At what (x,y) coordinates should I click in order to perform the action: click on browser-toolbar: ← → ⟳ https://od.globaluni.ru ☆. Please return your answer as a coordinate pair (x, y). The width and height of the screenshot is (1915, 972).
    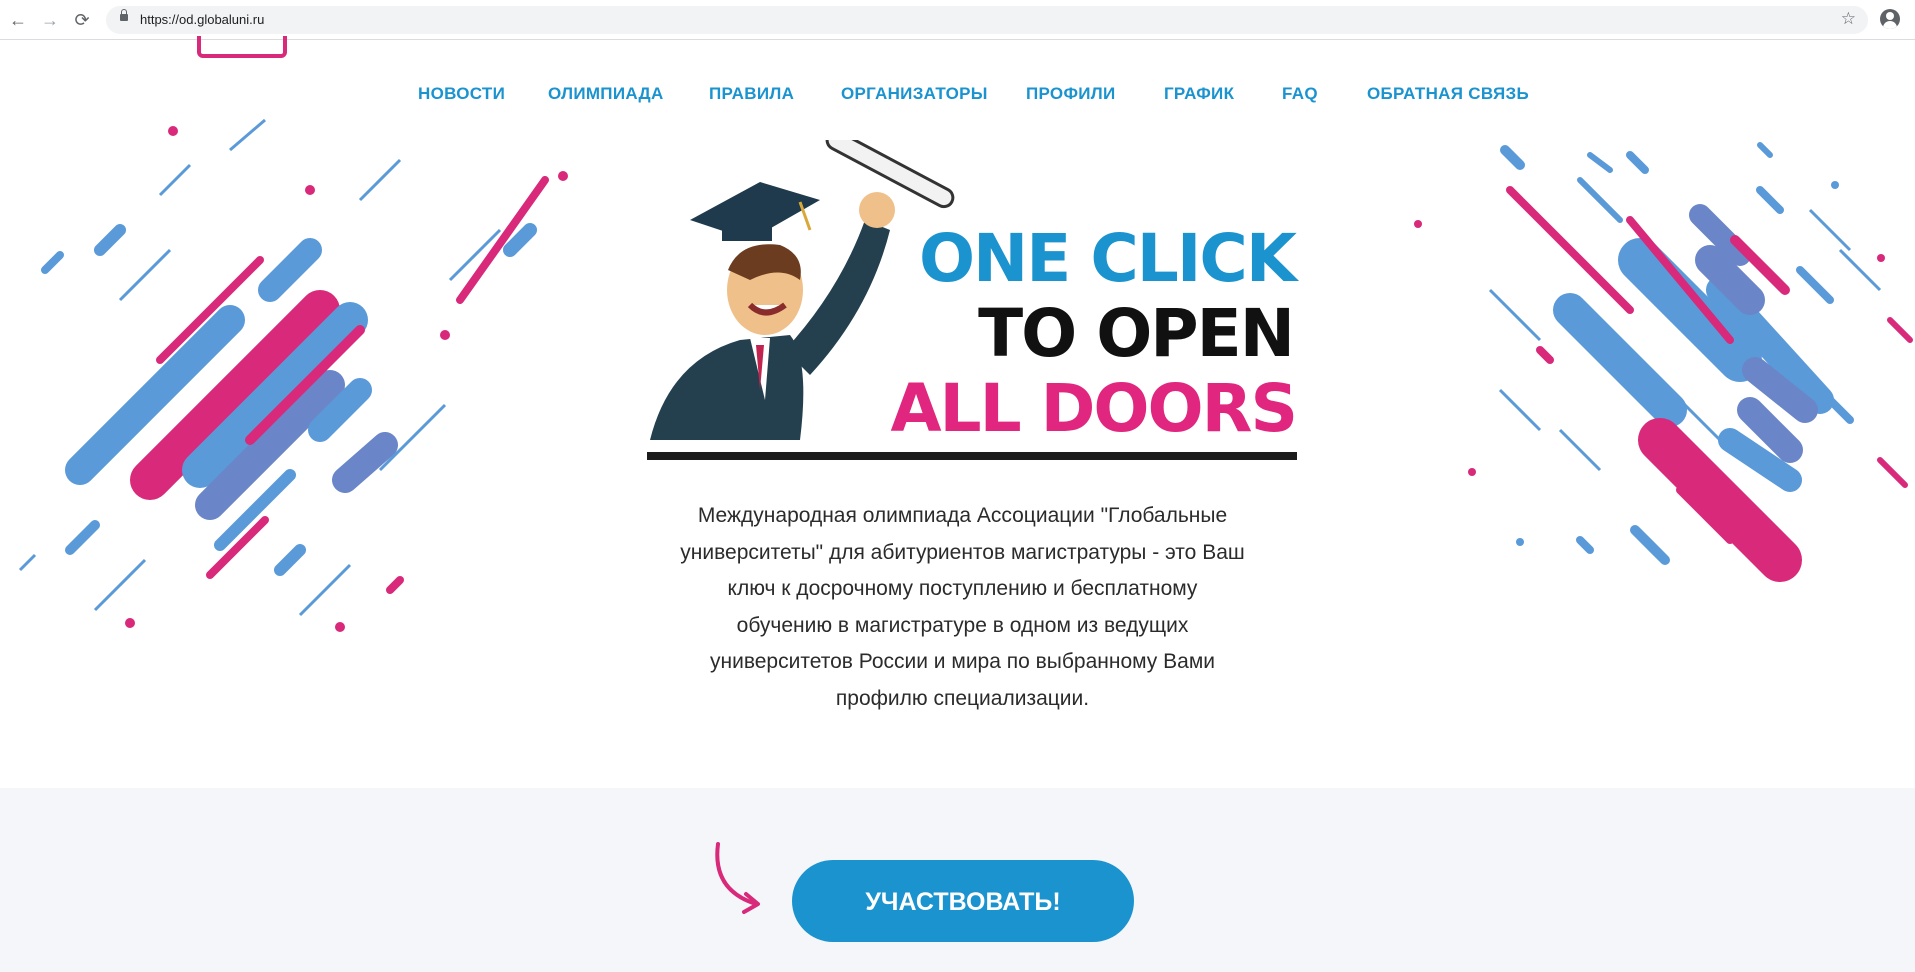
    Looking at the image, I should click on (957, 20).